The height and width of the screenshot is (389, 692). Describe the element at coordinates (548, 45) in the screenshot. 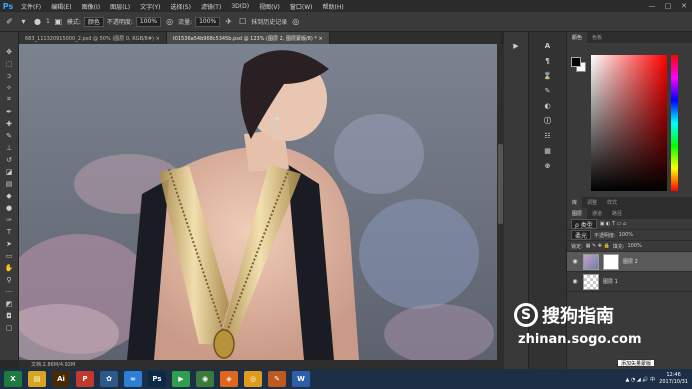

I see `character-panel-icon: A` at that location.